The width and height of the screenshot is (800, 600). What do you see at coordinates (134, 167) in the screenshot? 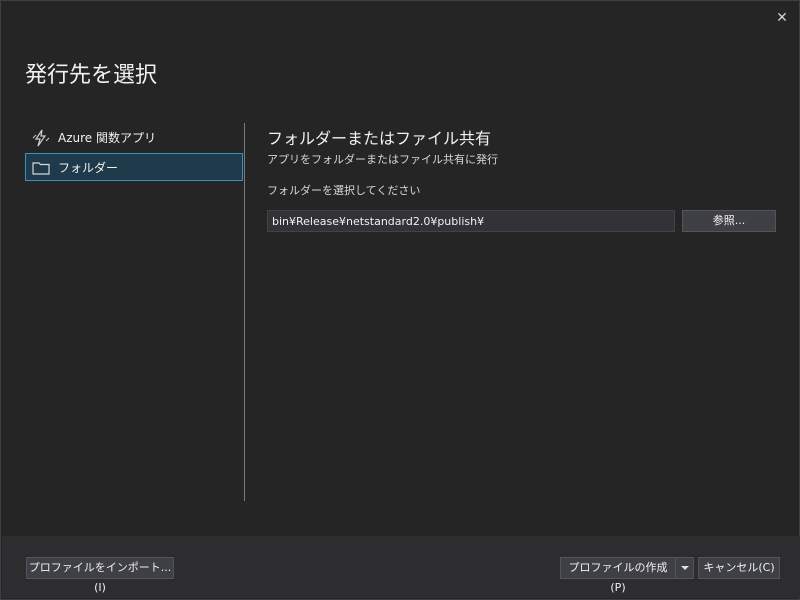
I see `sidebar-item-folder: フォルダー` at bounding box center [134, 167].